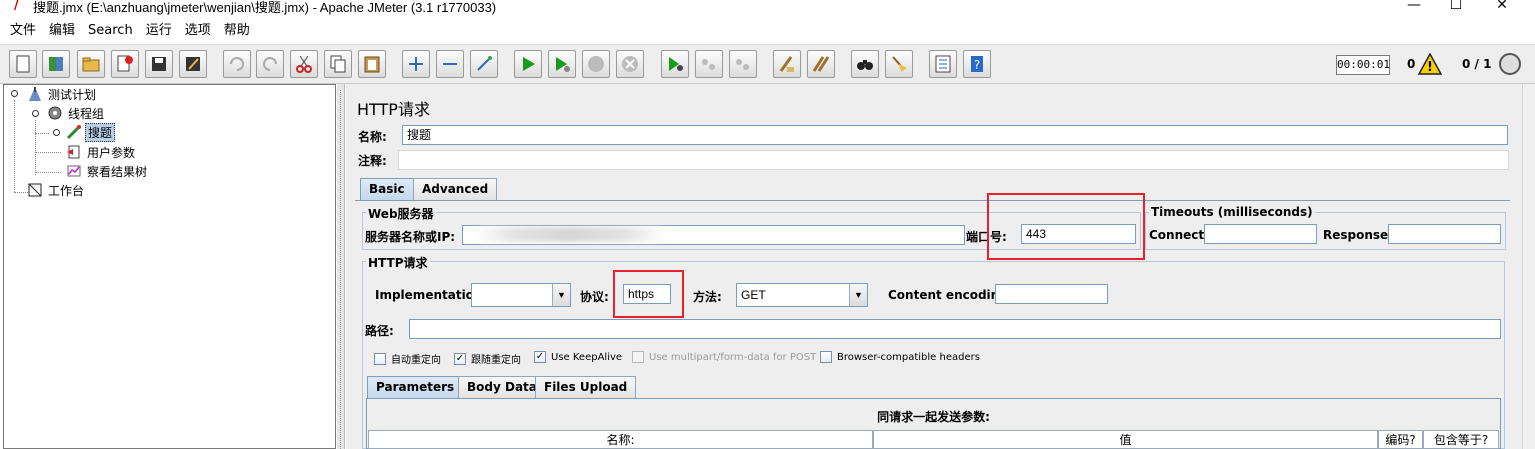  Describe the element at coordinates (594, 297) in the screenshot. I see `protocol-label: 协议:` at that location.